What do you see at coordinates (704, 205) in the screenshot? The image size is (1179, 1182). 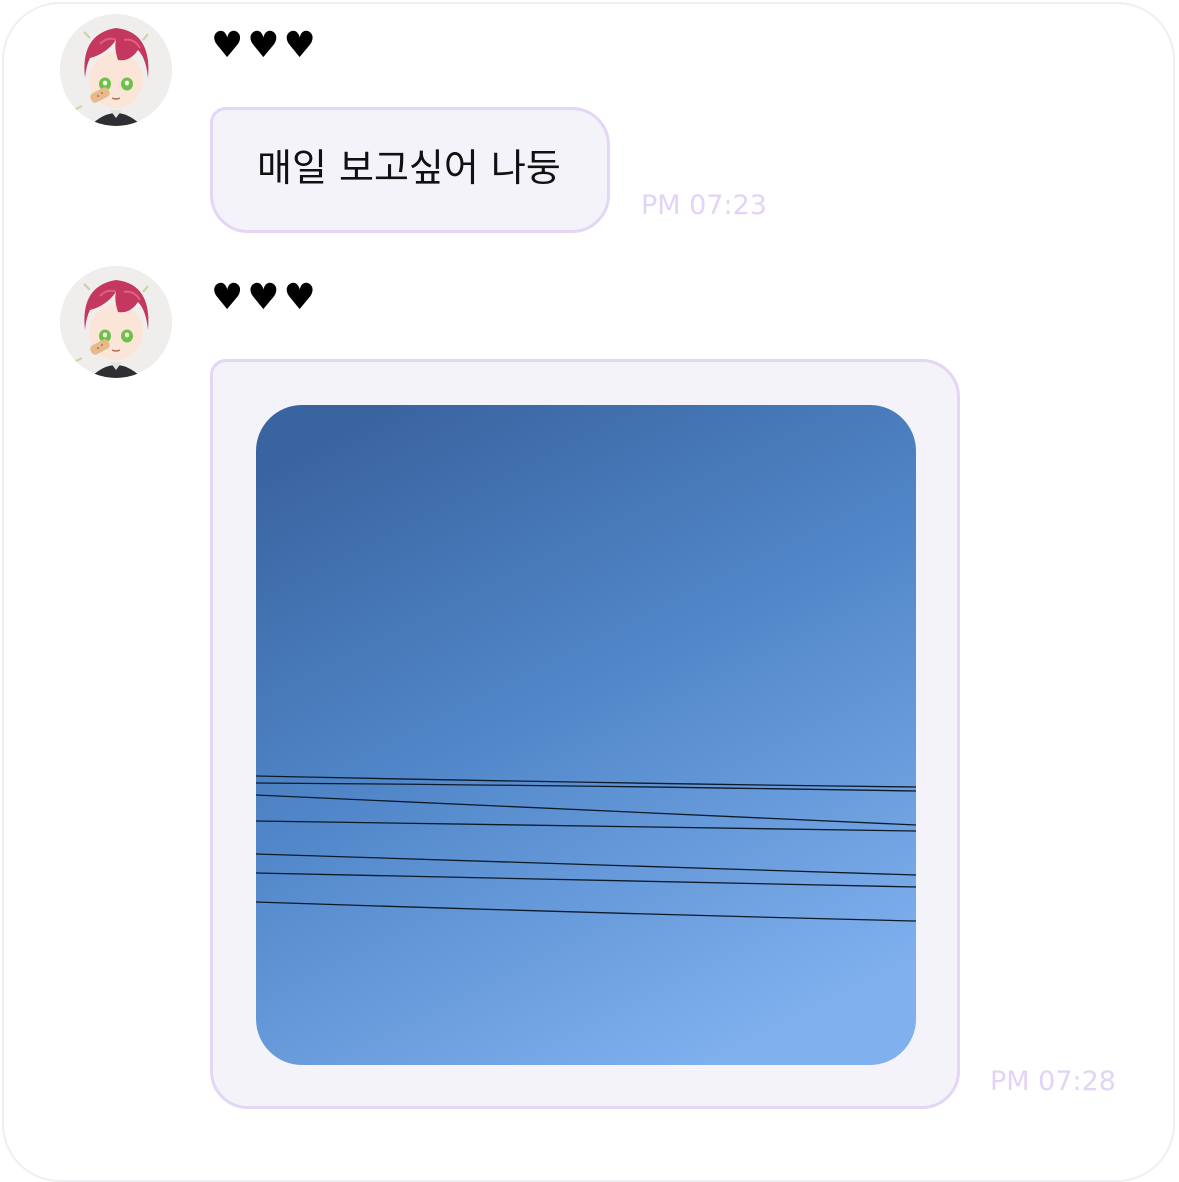 I see `message-timestamp: PM 07:23` at bounding box center [704, 205].